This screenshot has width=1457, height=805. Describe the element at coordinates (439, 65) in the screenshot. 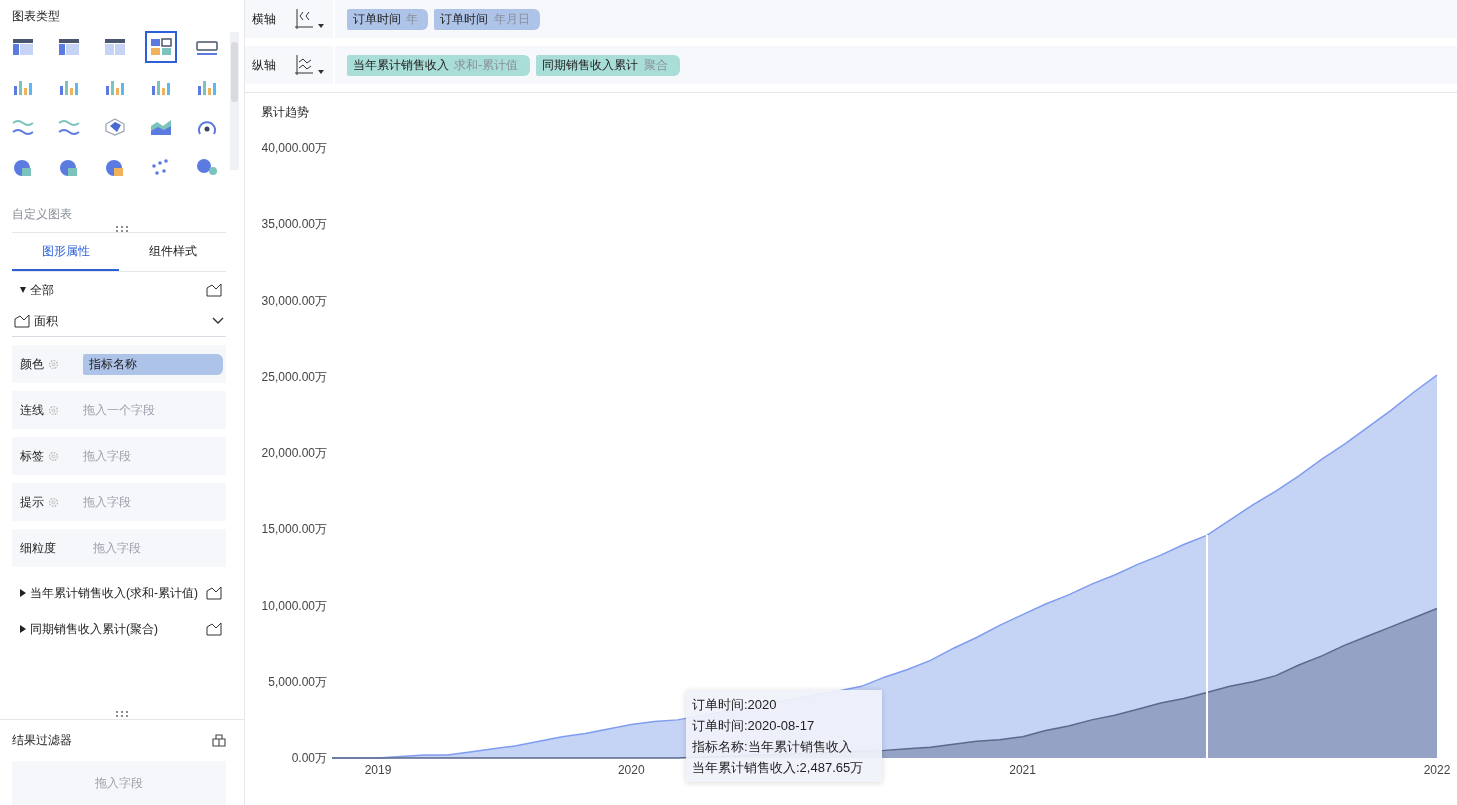

I see `field-pill: 当年累计销售收入 求和-累计值` at that location.